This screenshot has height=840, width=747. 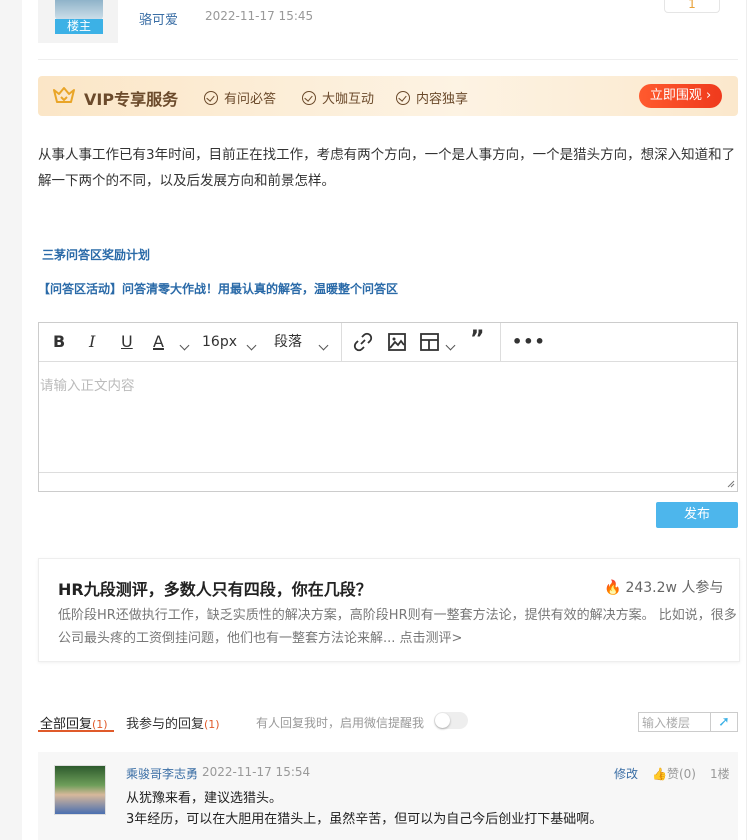 I want to click on link-icon, so click(x=363, y=342).